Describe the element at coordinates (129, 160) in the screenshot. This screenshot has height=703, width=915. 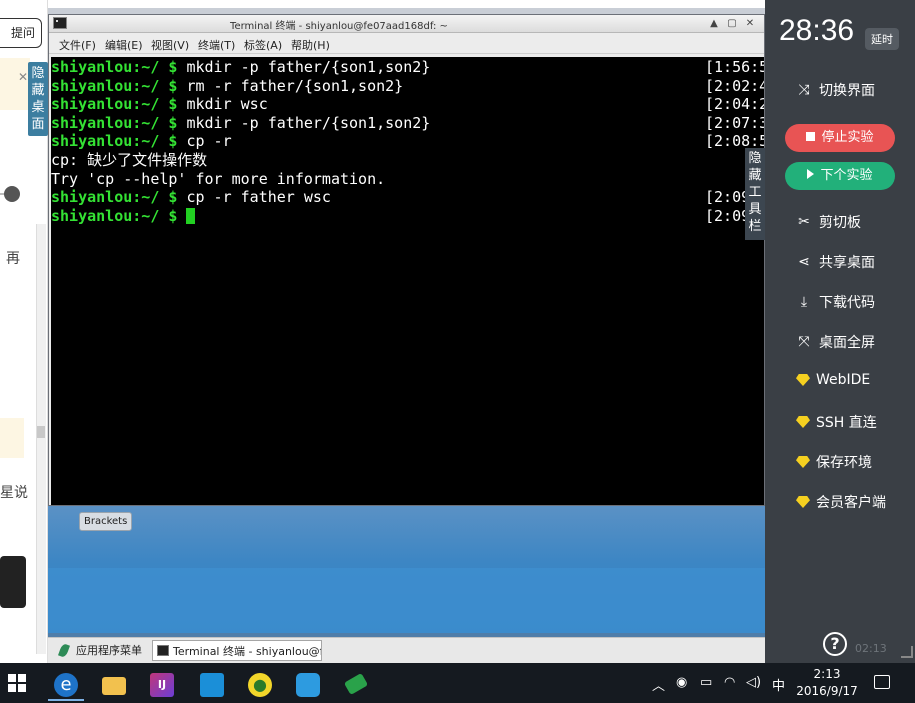
I see `terminal-line: cp: 缺少了文件操作数` at that location.